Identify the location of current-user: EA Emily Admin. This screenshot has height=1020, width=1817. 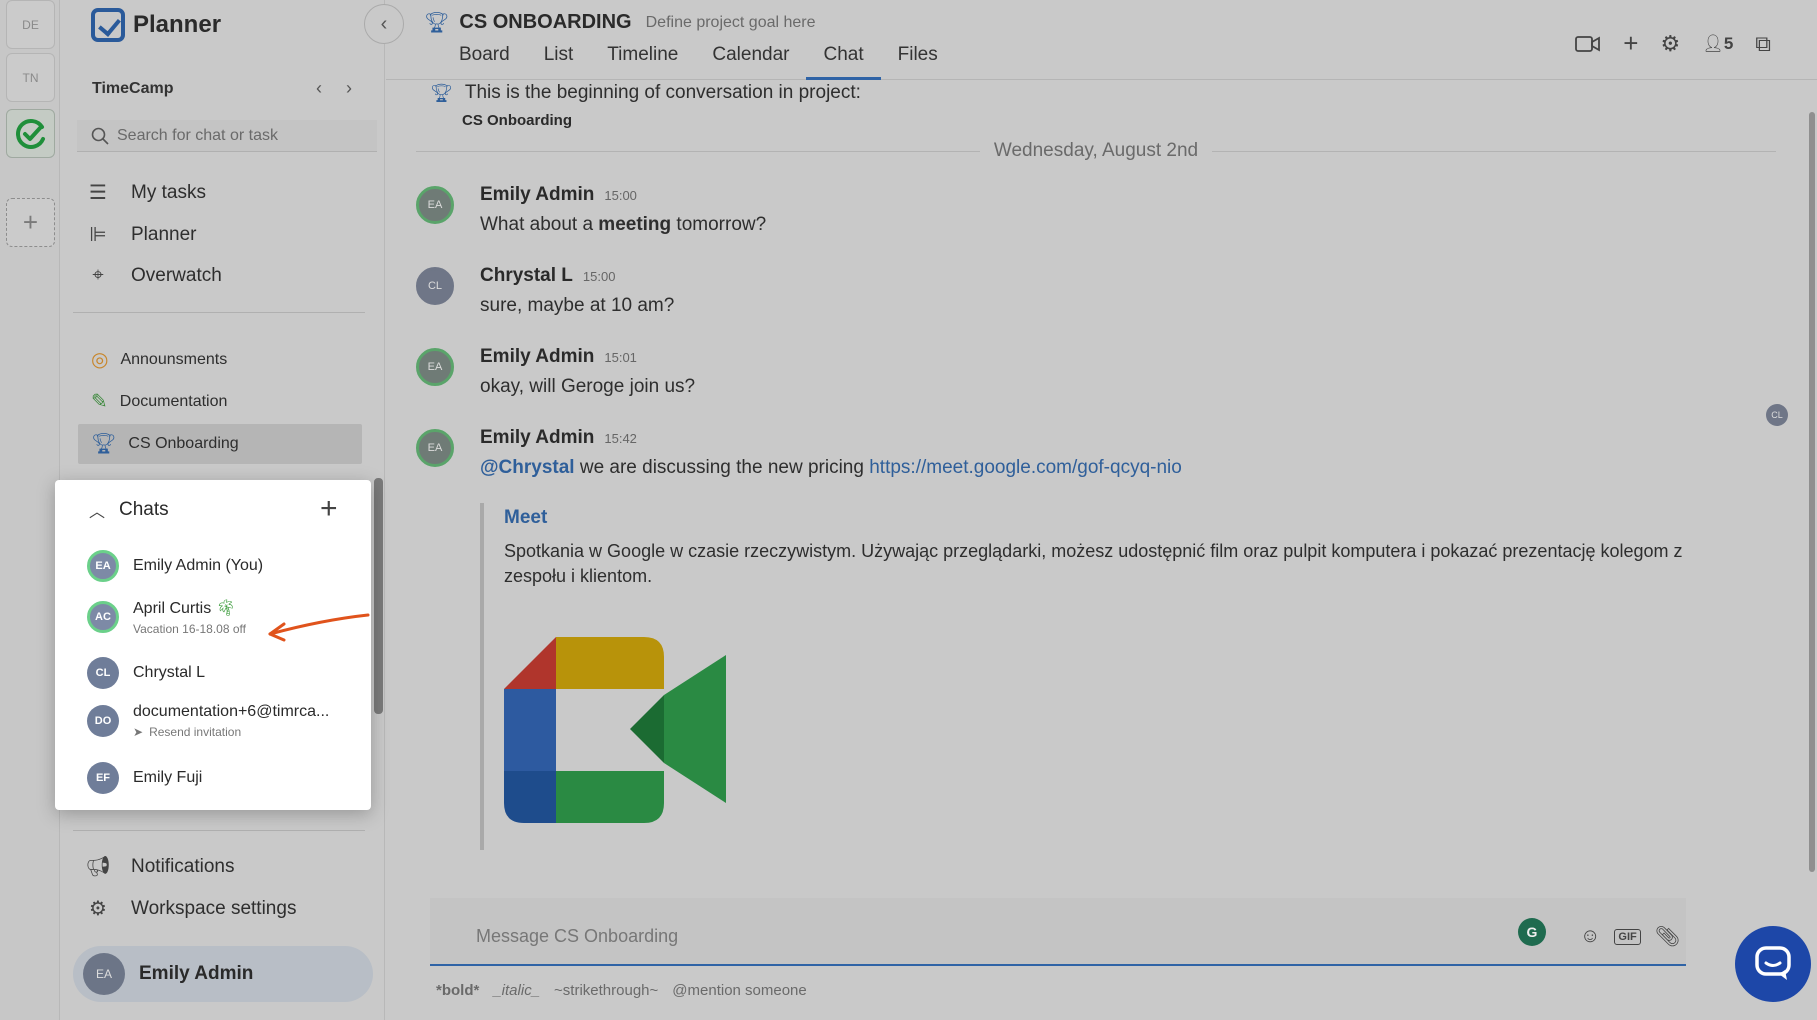
(223, 974).